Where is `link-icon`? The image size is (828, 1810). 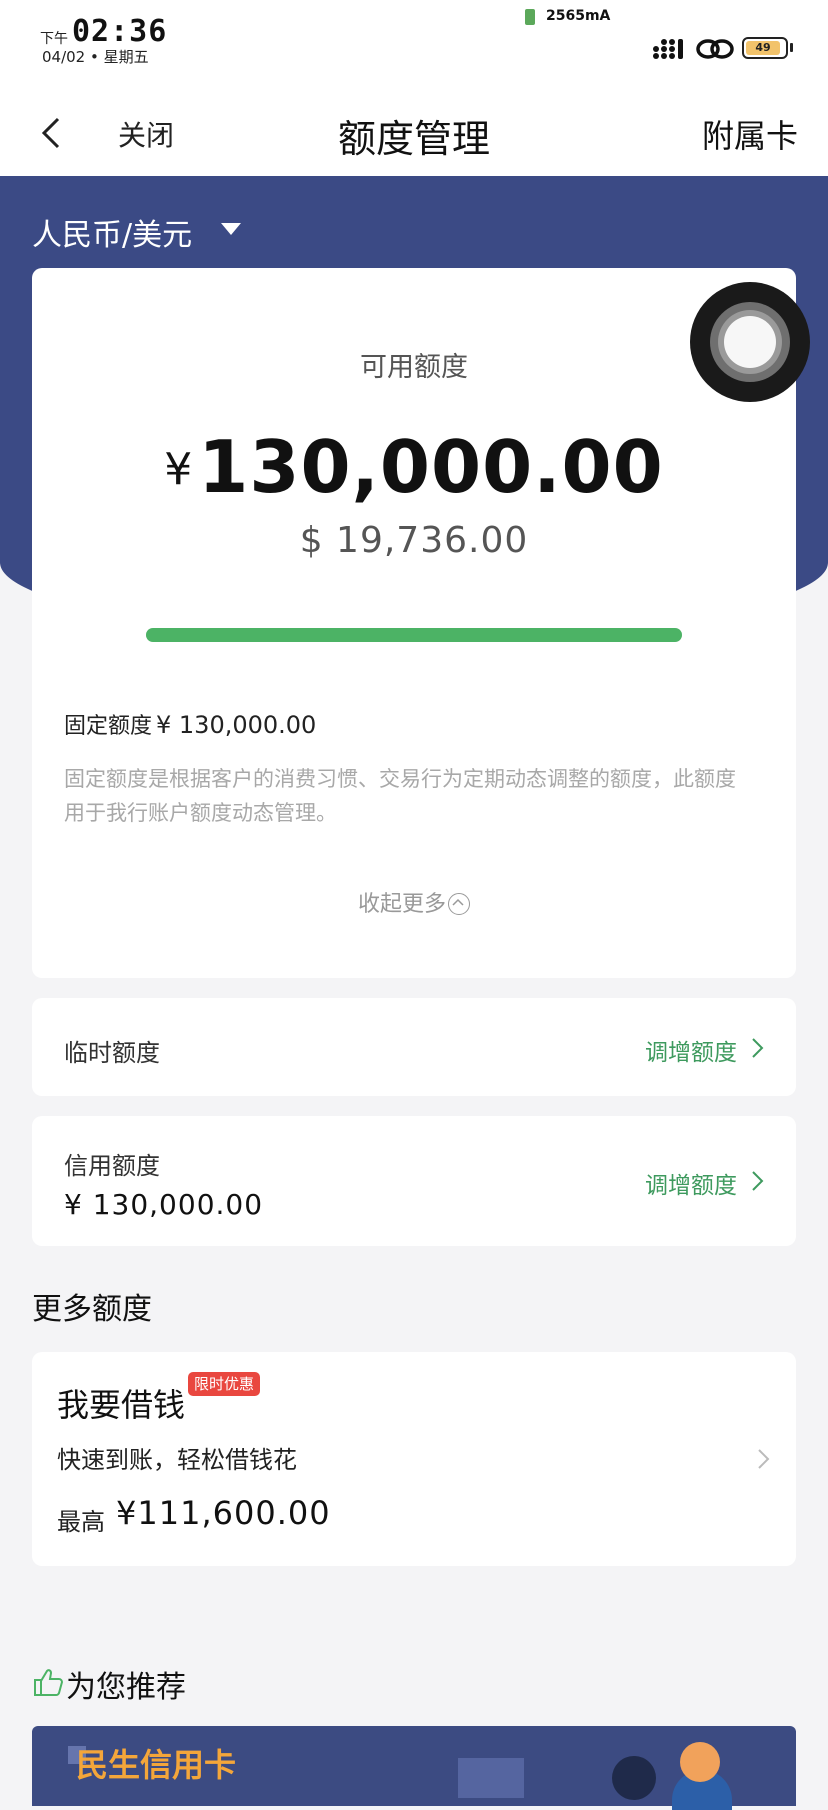
link-icon is located at coordinates (715, 49).